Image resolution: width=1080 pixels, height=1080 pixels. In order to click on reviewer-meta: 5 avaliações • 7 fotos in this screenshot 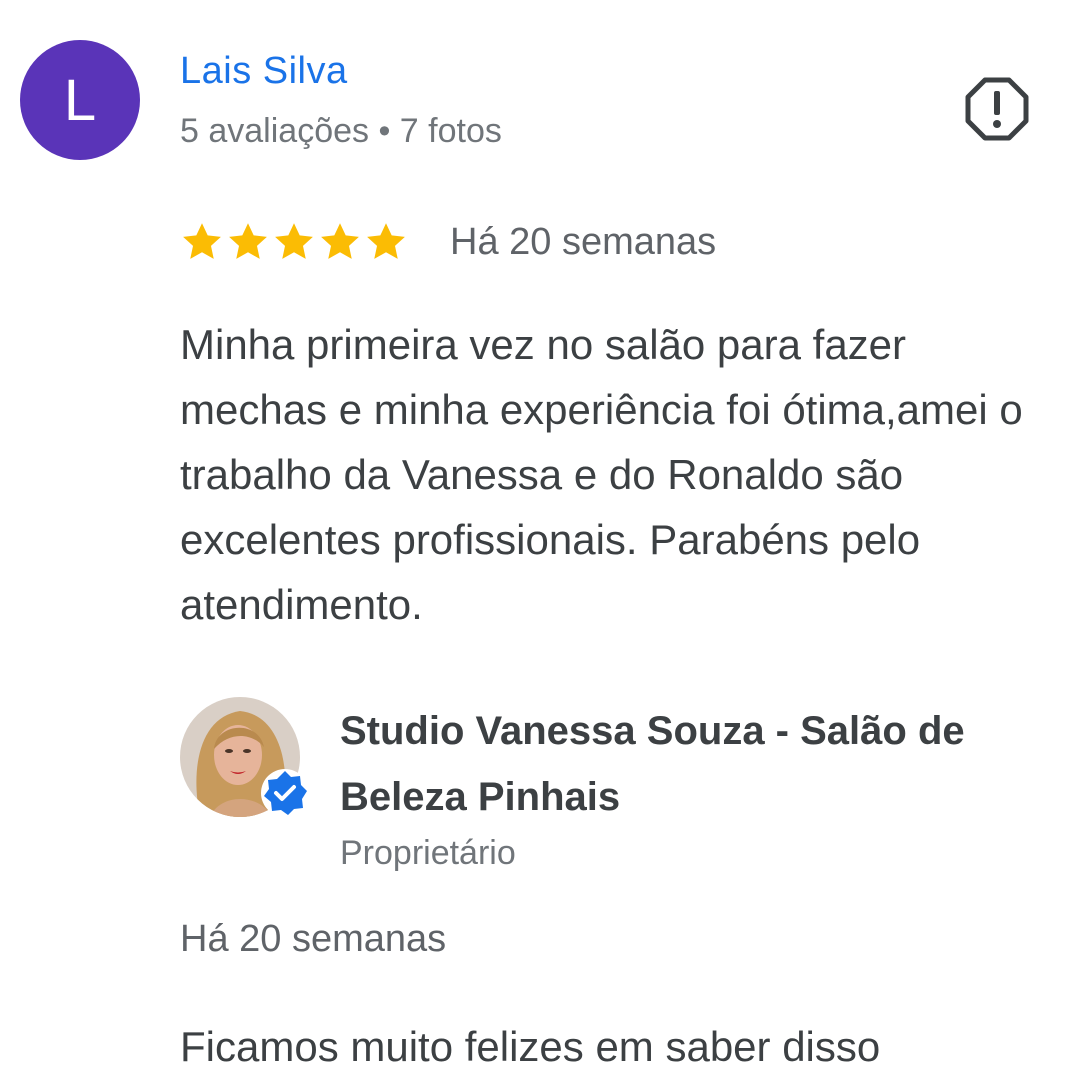, I will do `click(341, 131)`.